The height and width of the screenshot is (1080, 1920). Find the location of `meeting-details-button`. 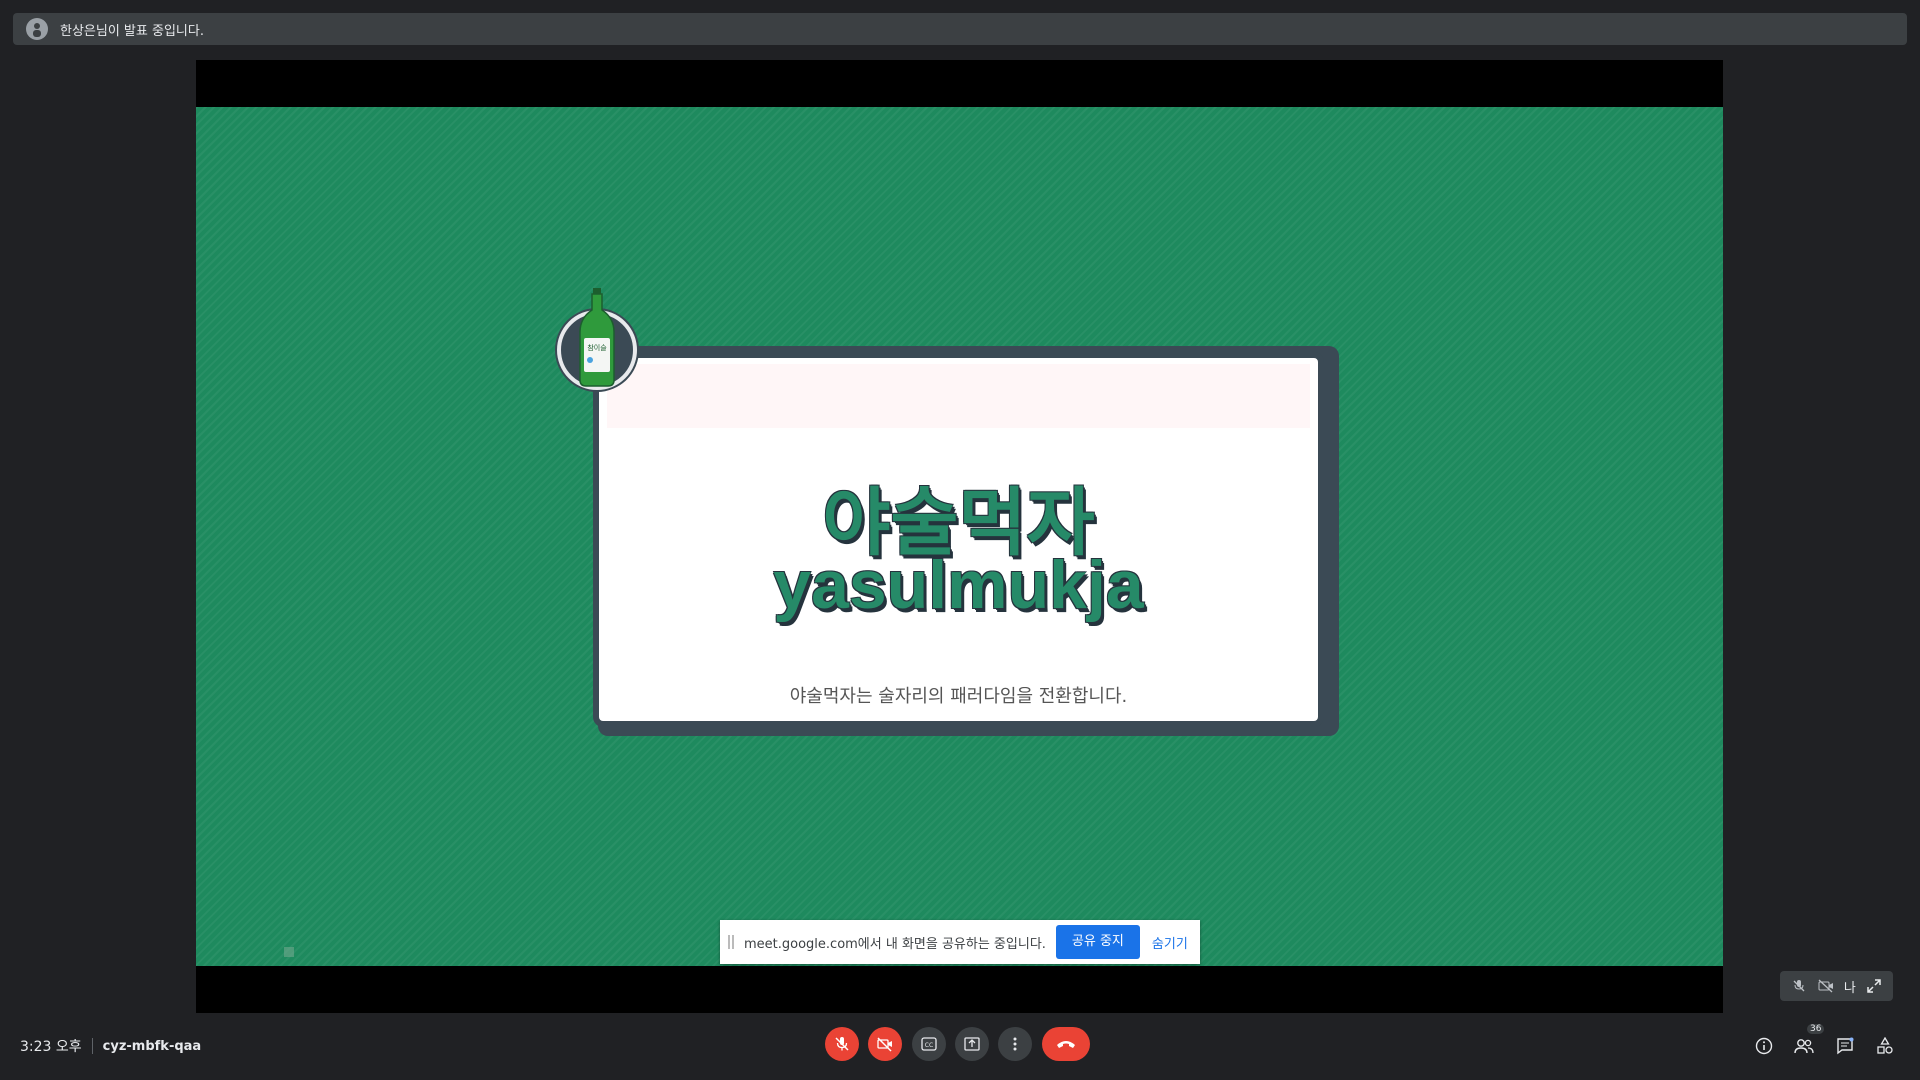

meeting-details-button is located at coordinates (1764, 1046).